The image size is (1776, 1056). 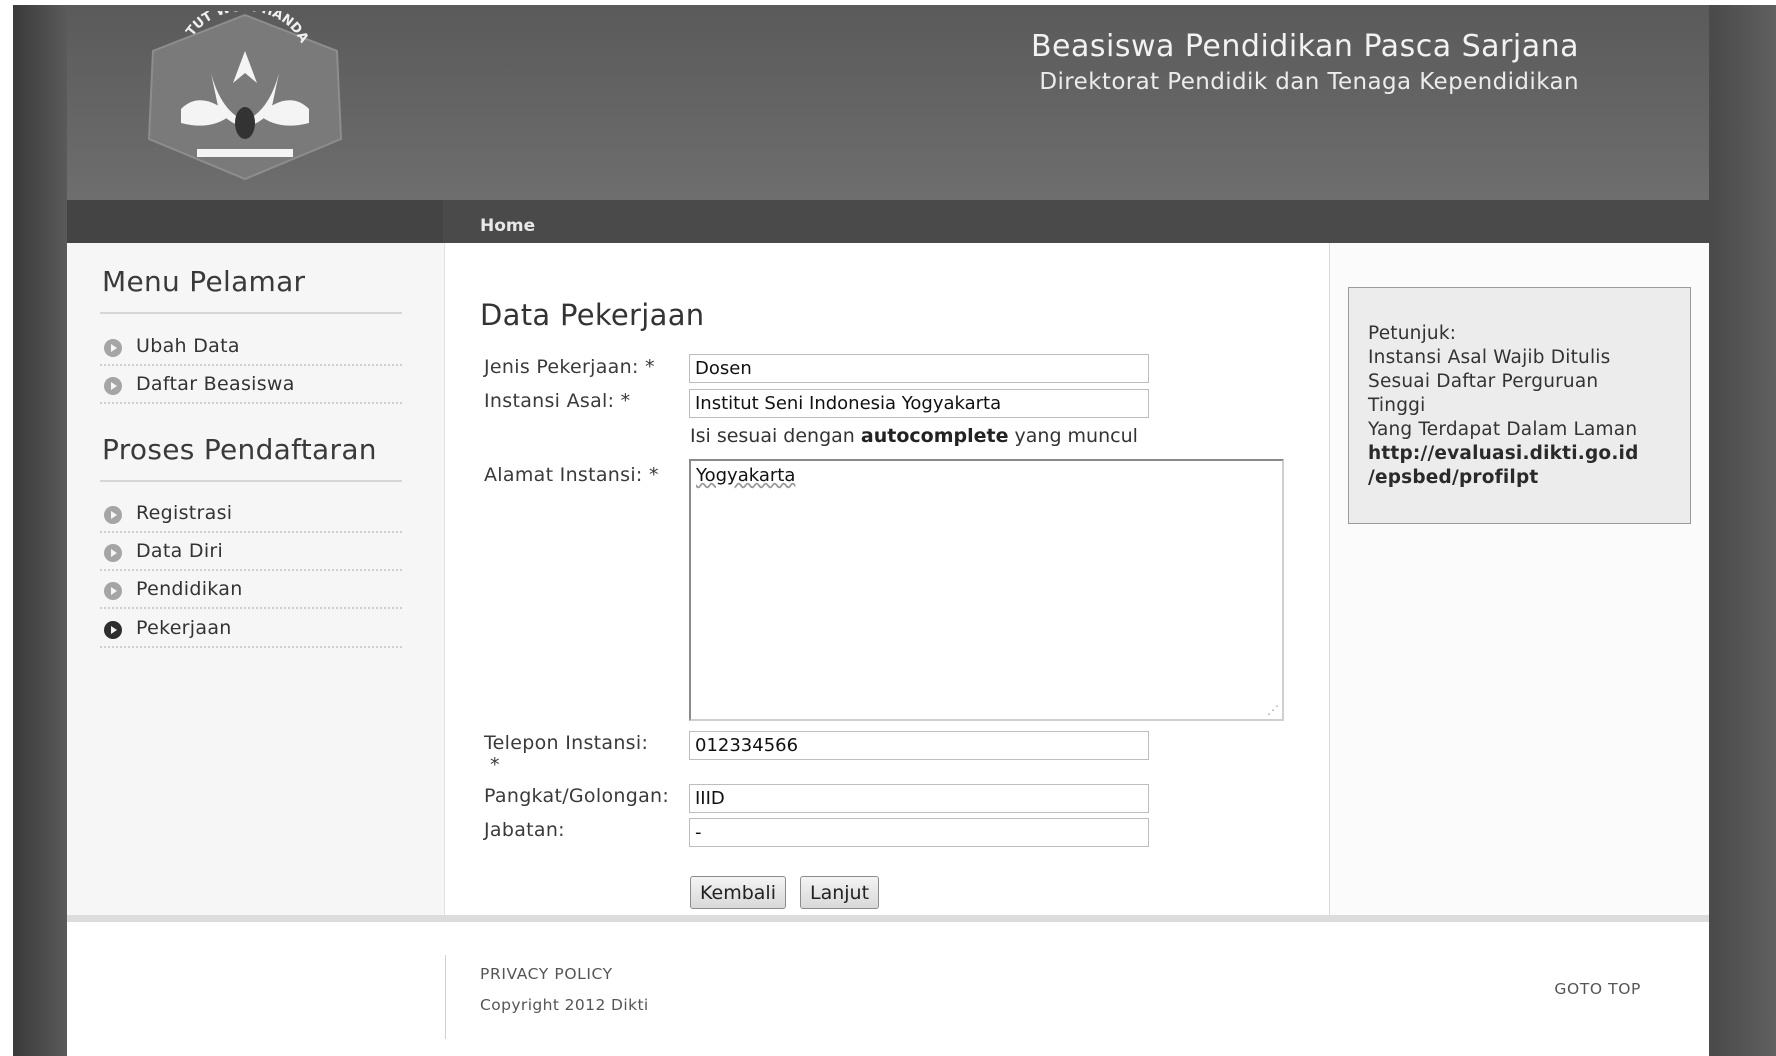 I want to click on petunjuk-line: Tinggi, so click(x=1397, y=405).